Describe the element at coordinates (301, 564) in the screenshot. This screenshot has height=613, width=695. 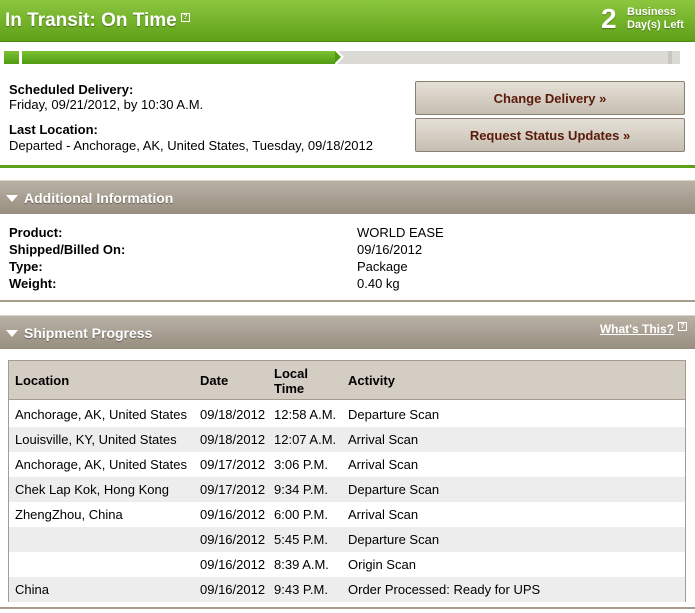
I see `cell-time: 8:39 A.M.` at that location.